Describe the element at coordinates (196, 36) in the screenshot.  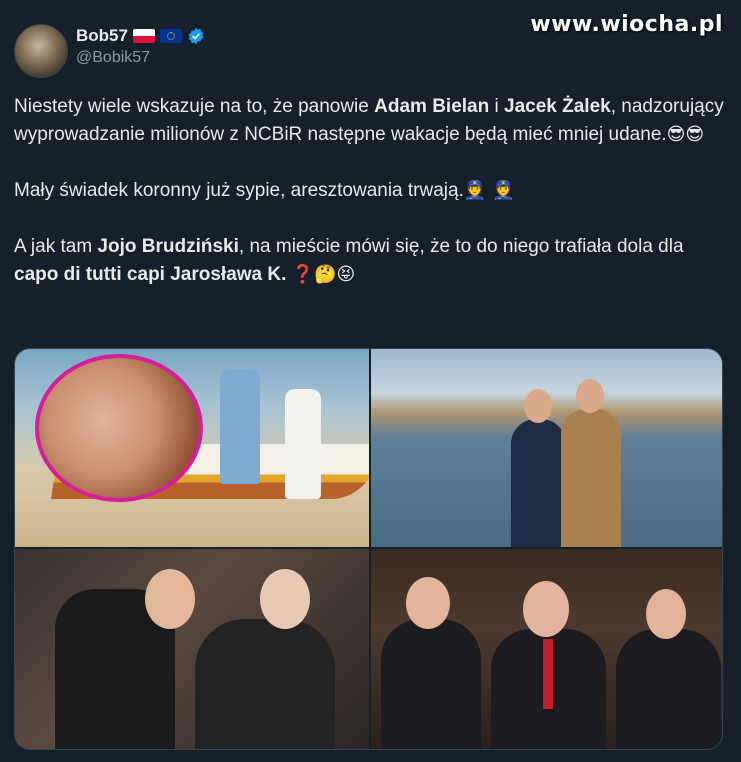
I see `verified-badge-icon` at that location.